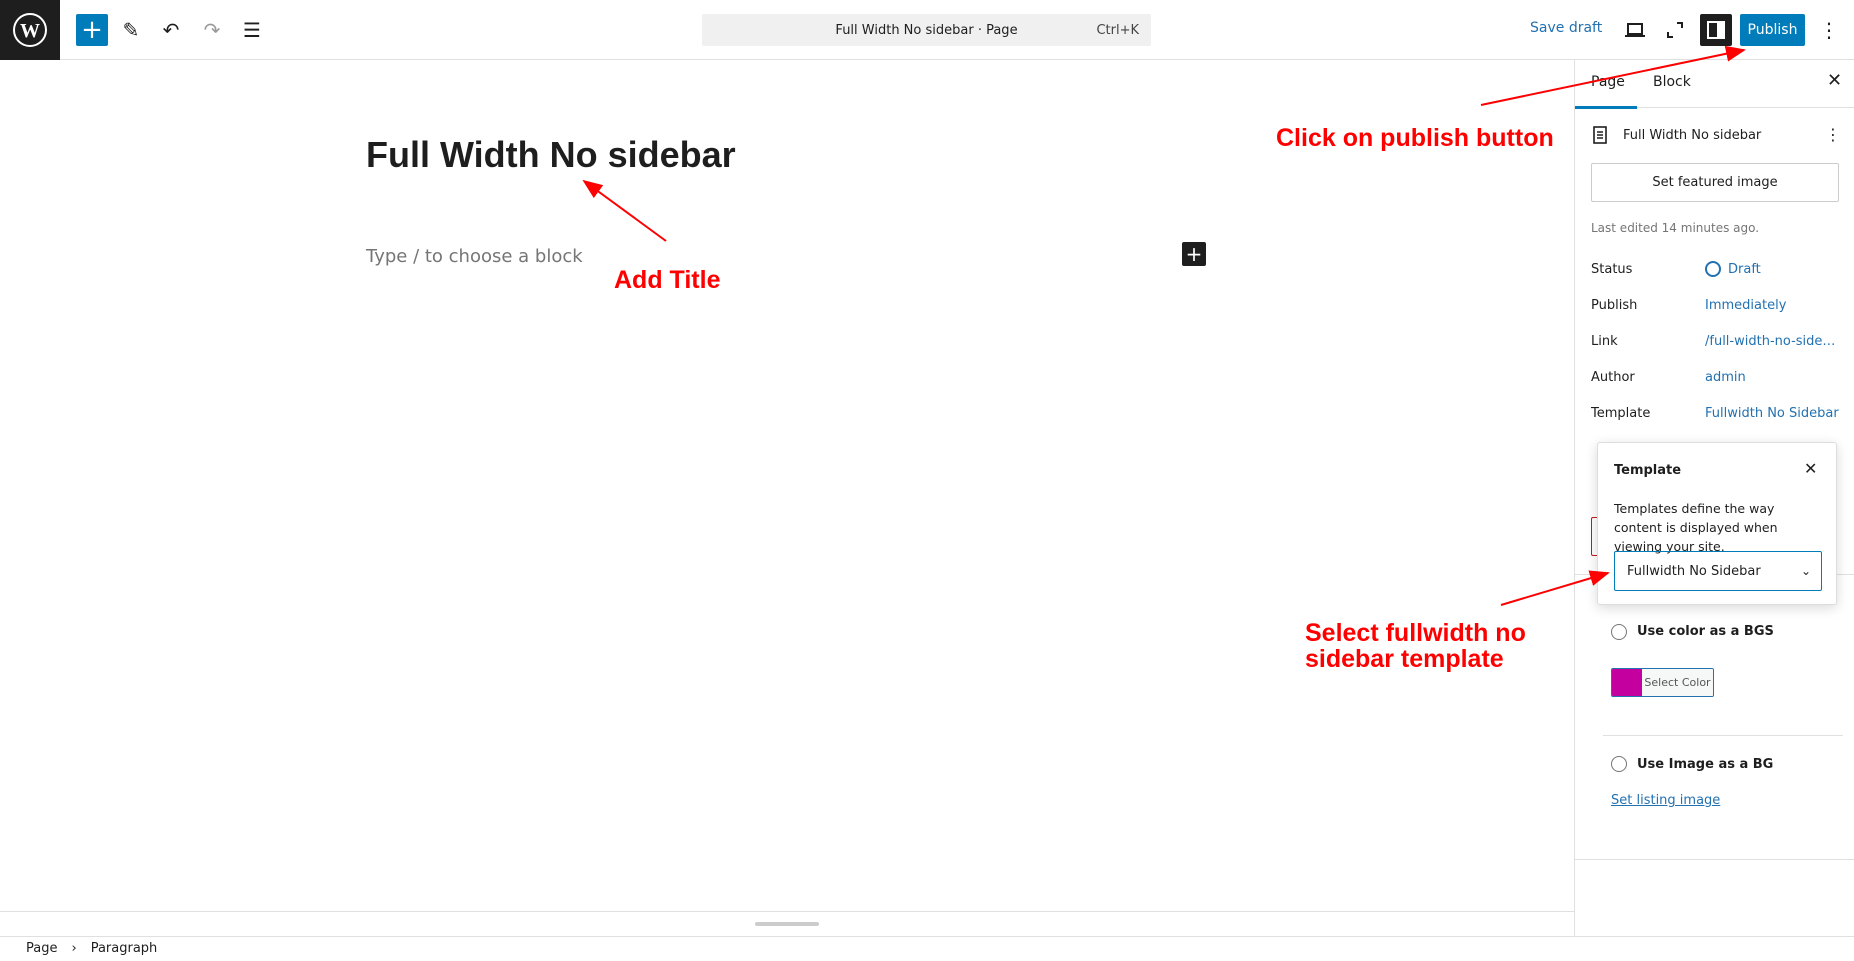  I want to click on annotation-title: Add Title, so click(667, 280).